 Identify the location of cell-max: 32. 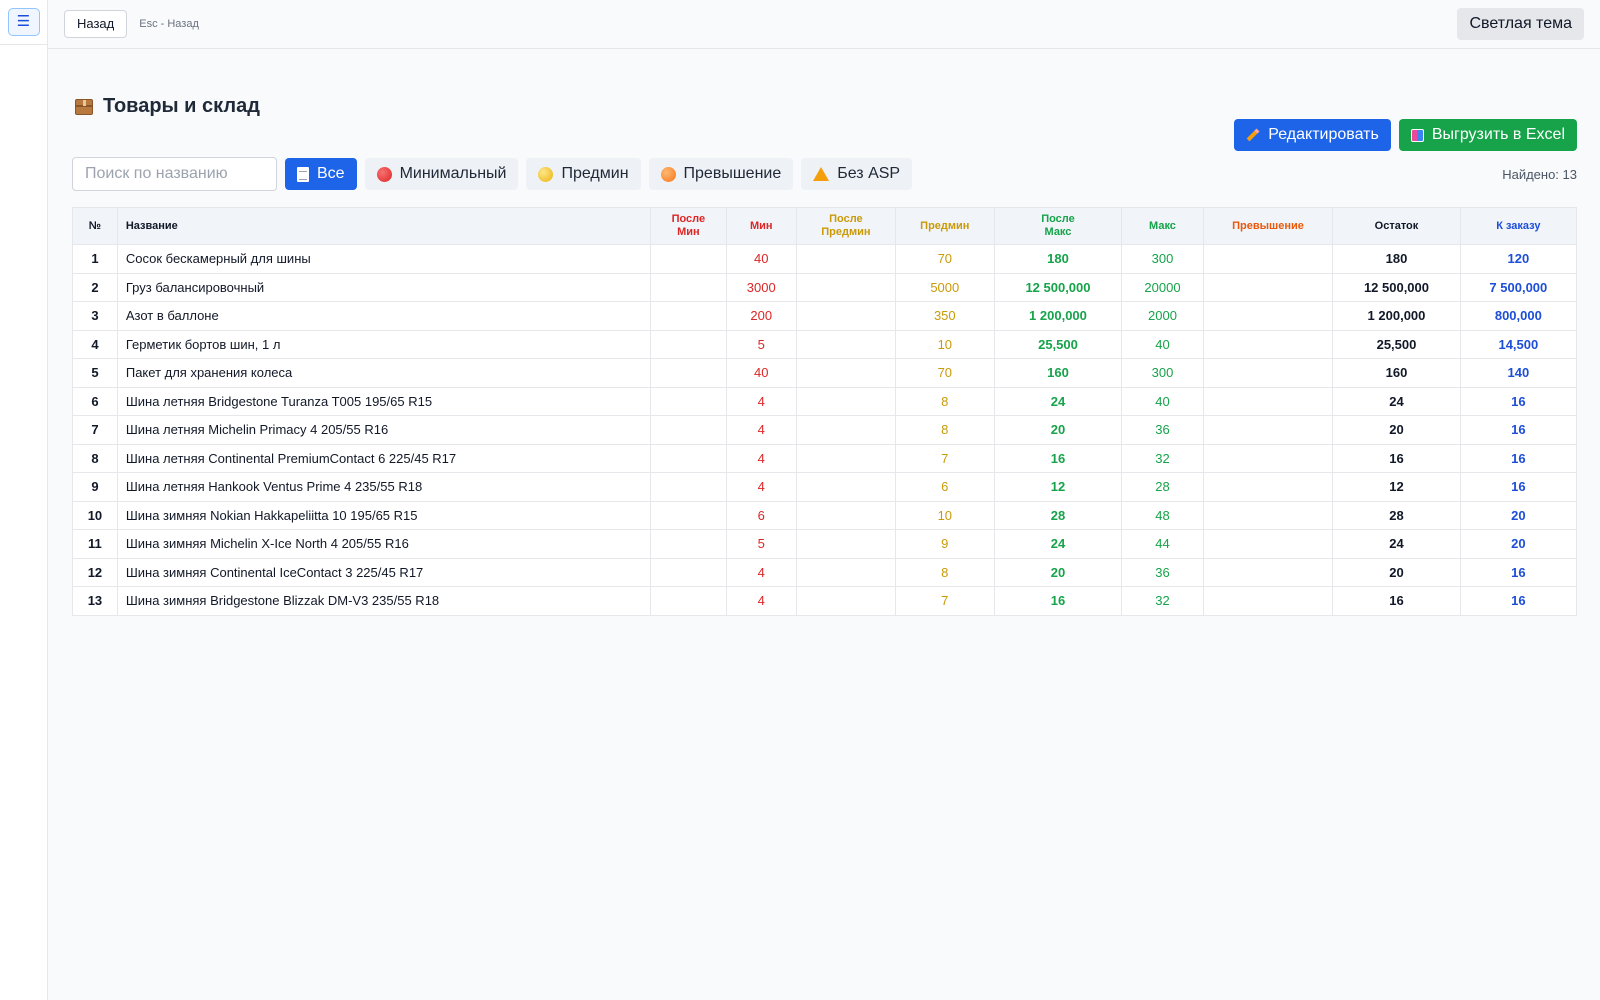
(1162, 458).